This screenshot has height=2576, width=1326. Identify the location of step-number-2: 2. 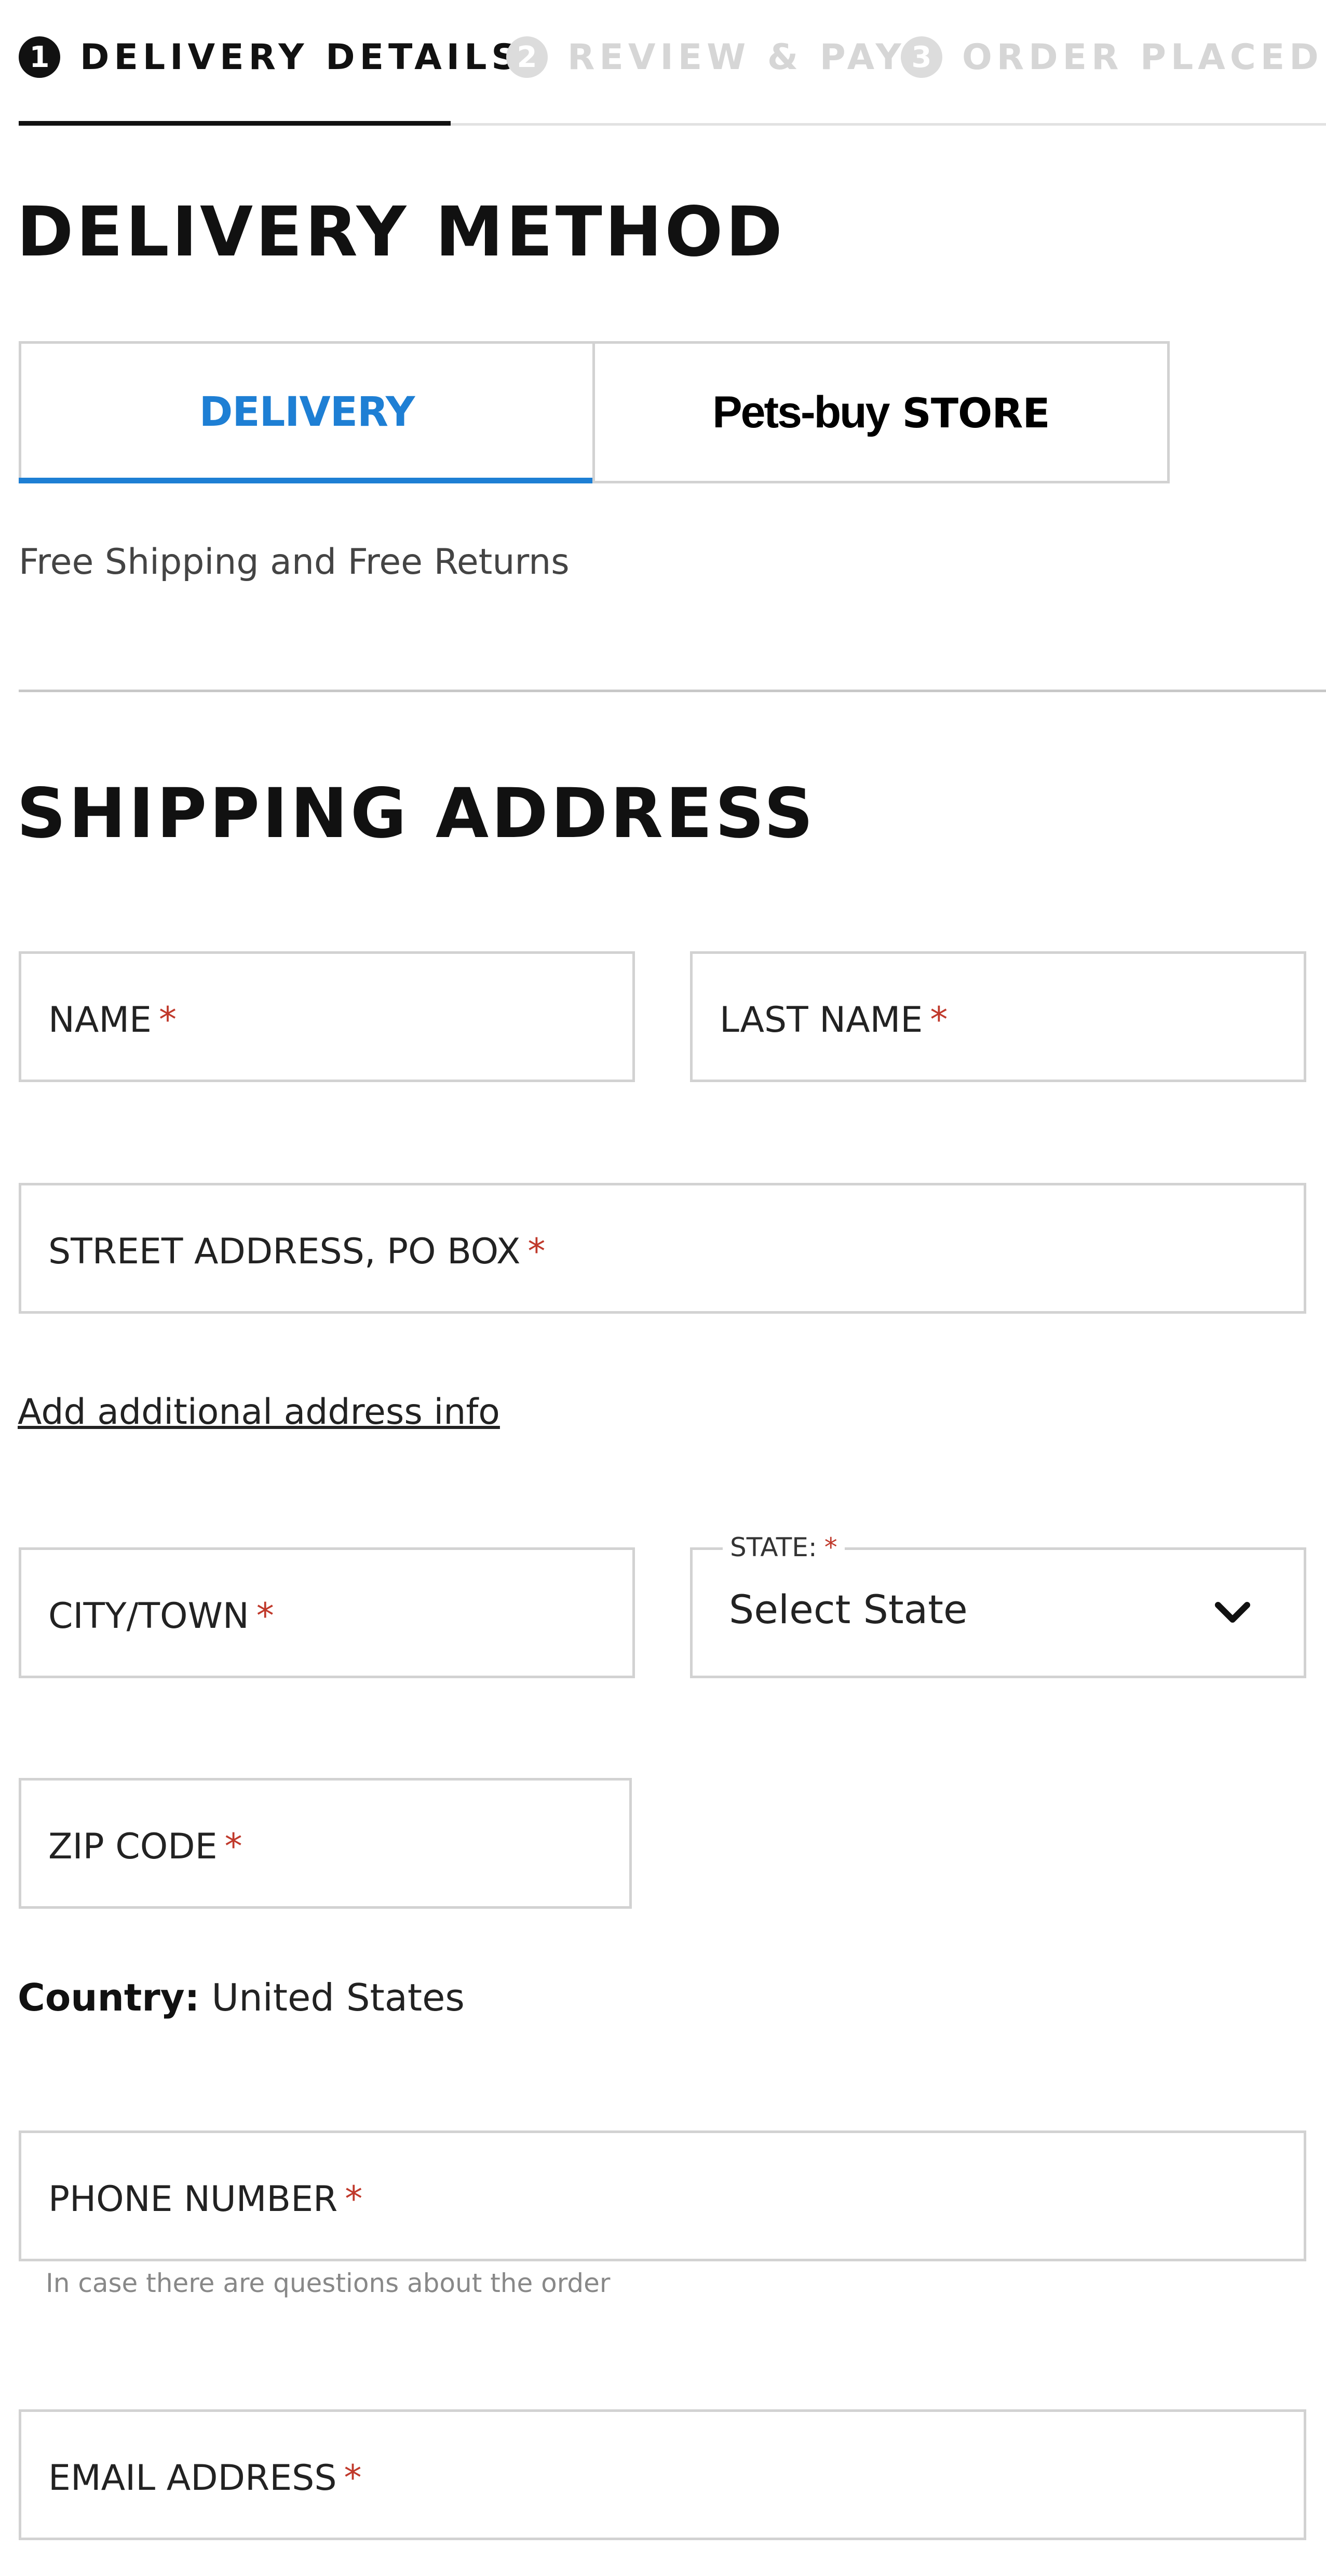
(527, 57).